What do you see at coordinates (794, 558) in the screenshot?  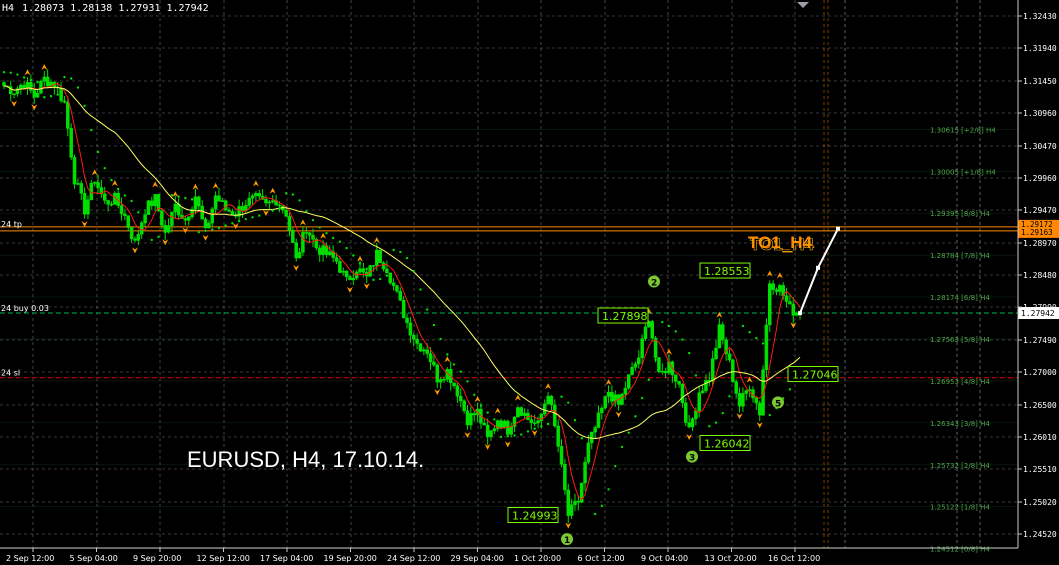 I see `x-tick-label: 16 Oct 12:00` at bounding box center [794, 558].